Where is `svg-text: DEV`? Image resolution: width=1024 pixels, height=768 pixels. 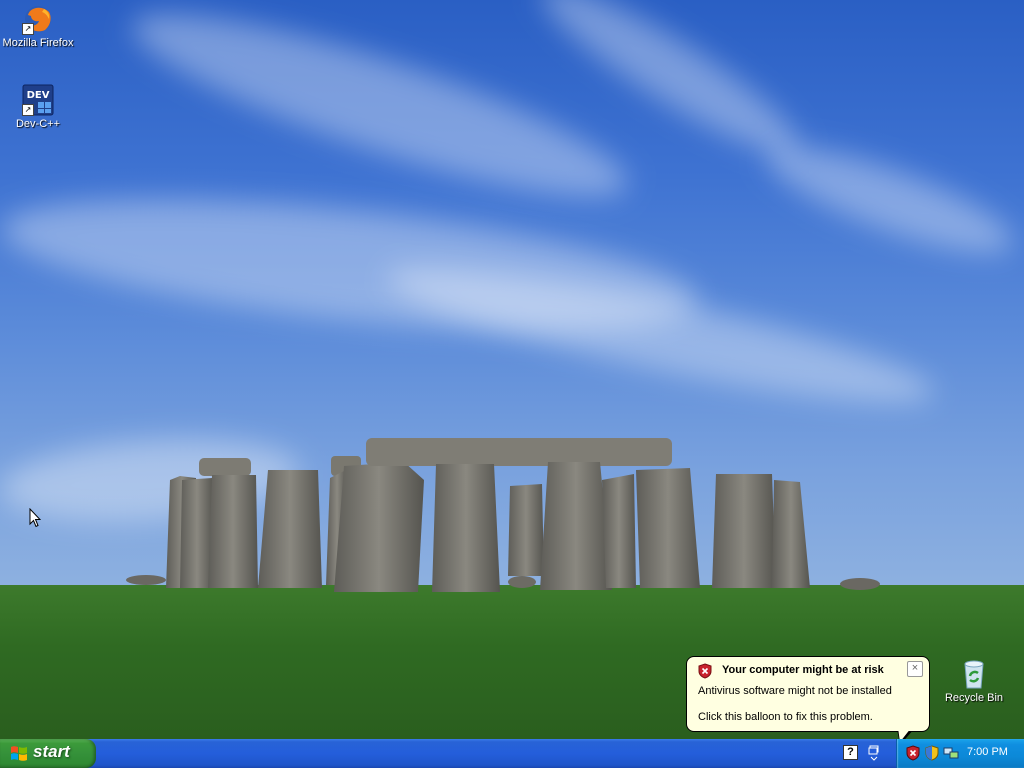 svg-text: DEV is located at coordinates (38, 95).